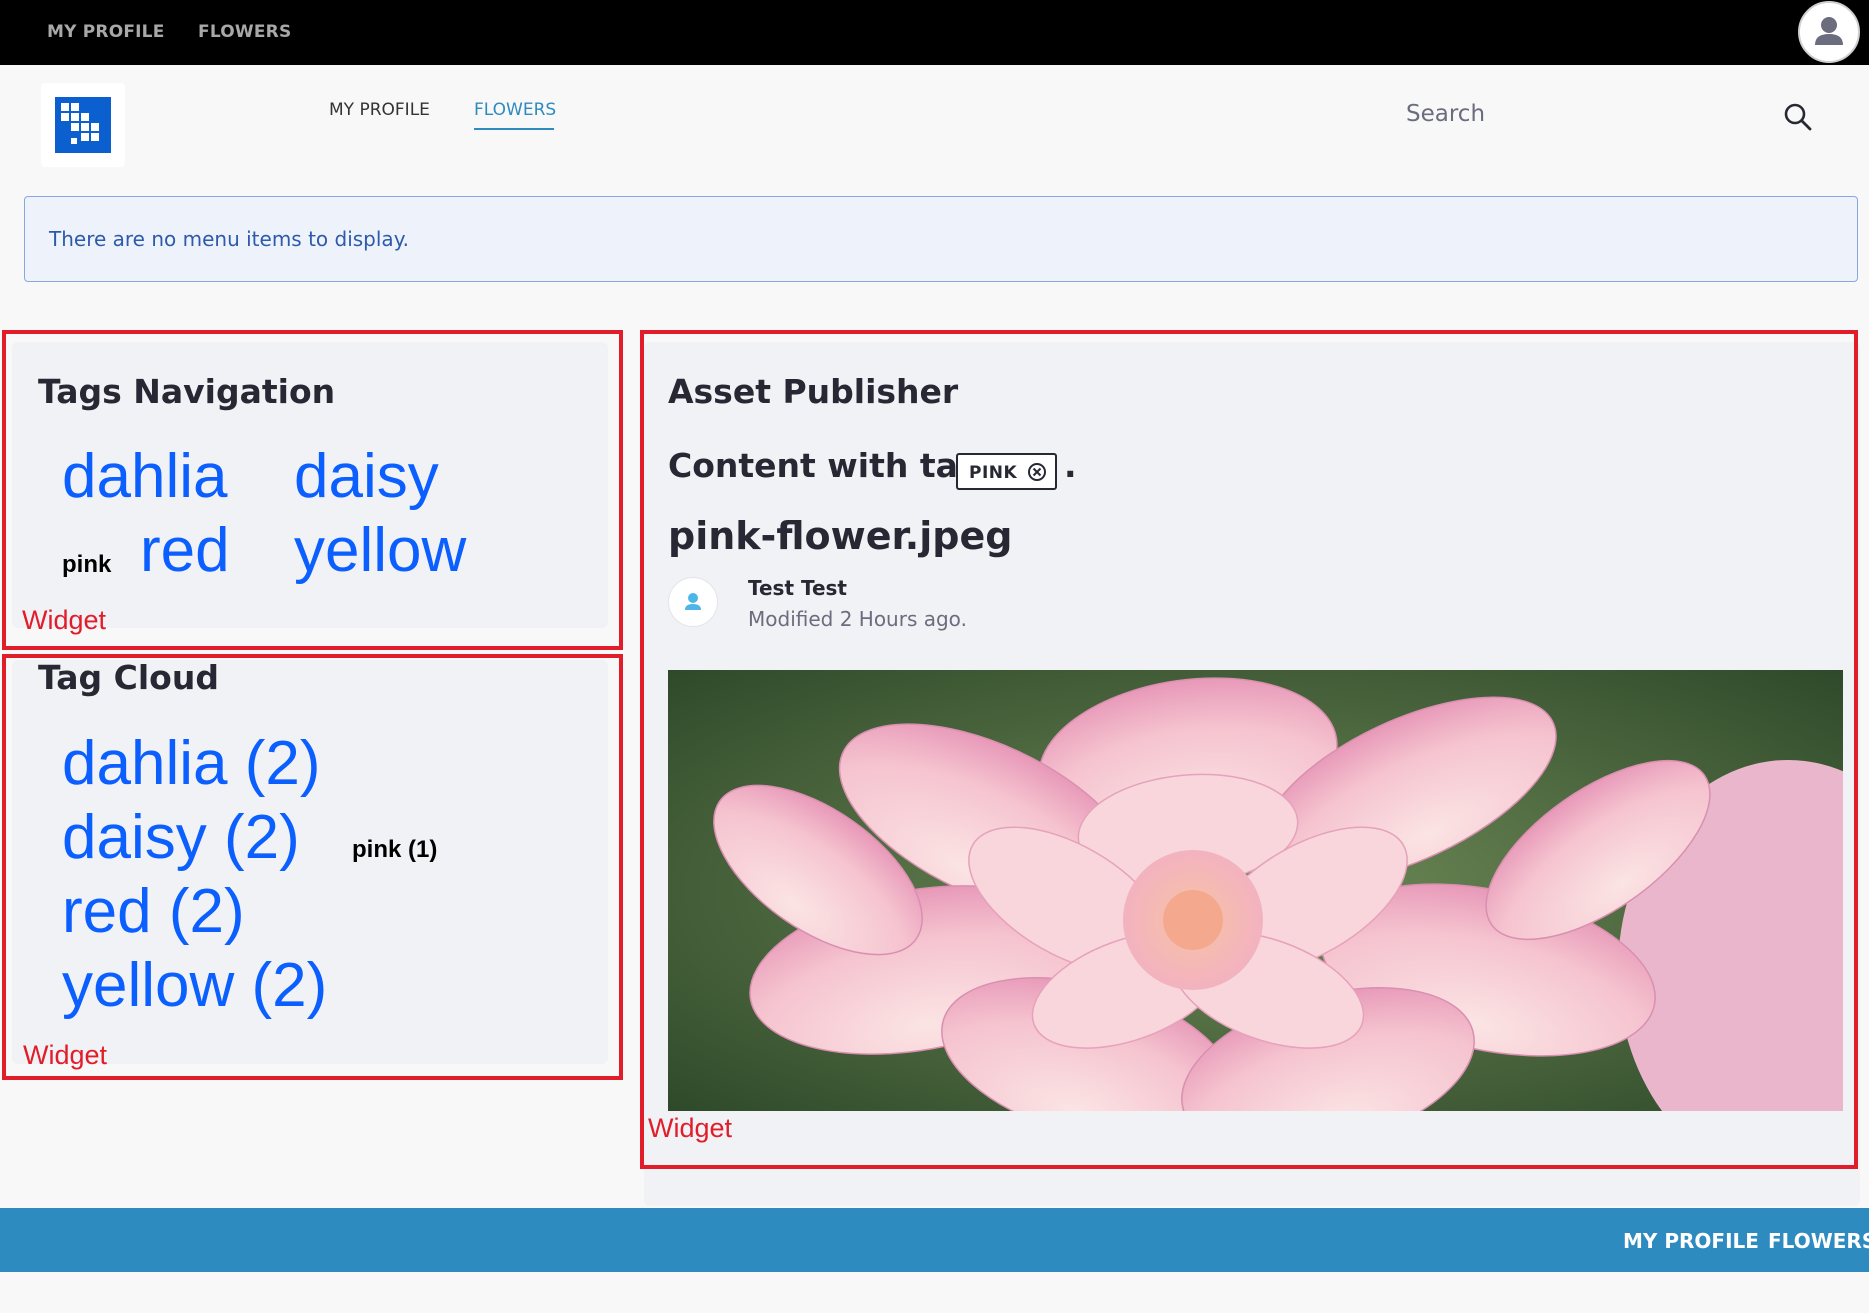 Image resolution: width=1869 pixels, height=1313 pixels. What do you see at coordinates (934, 32) in the screenshot?
I see `top-bar: MY PROFILE FLOWERS` at bounding box center [934, 32].